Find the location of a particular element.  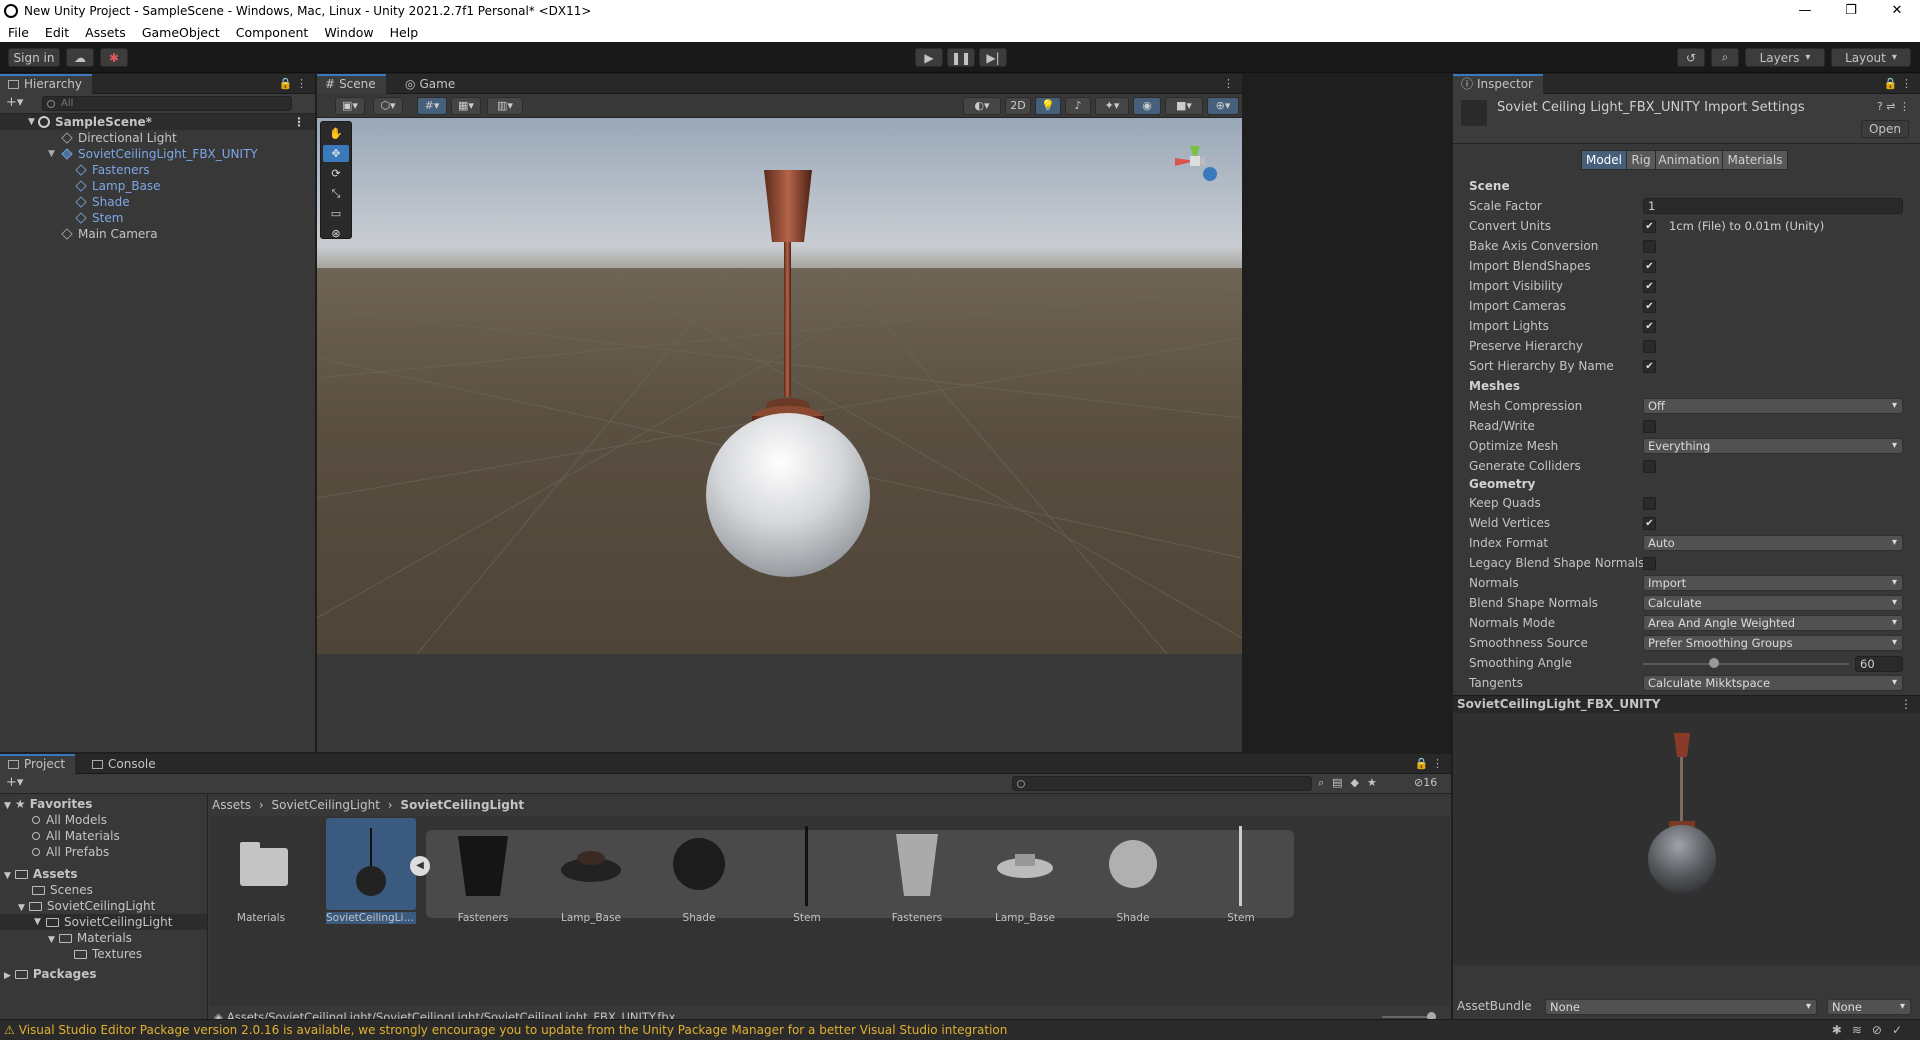

hierarchy-item-shade: Shade is located at coordinates (157, 202).